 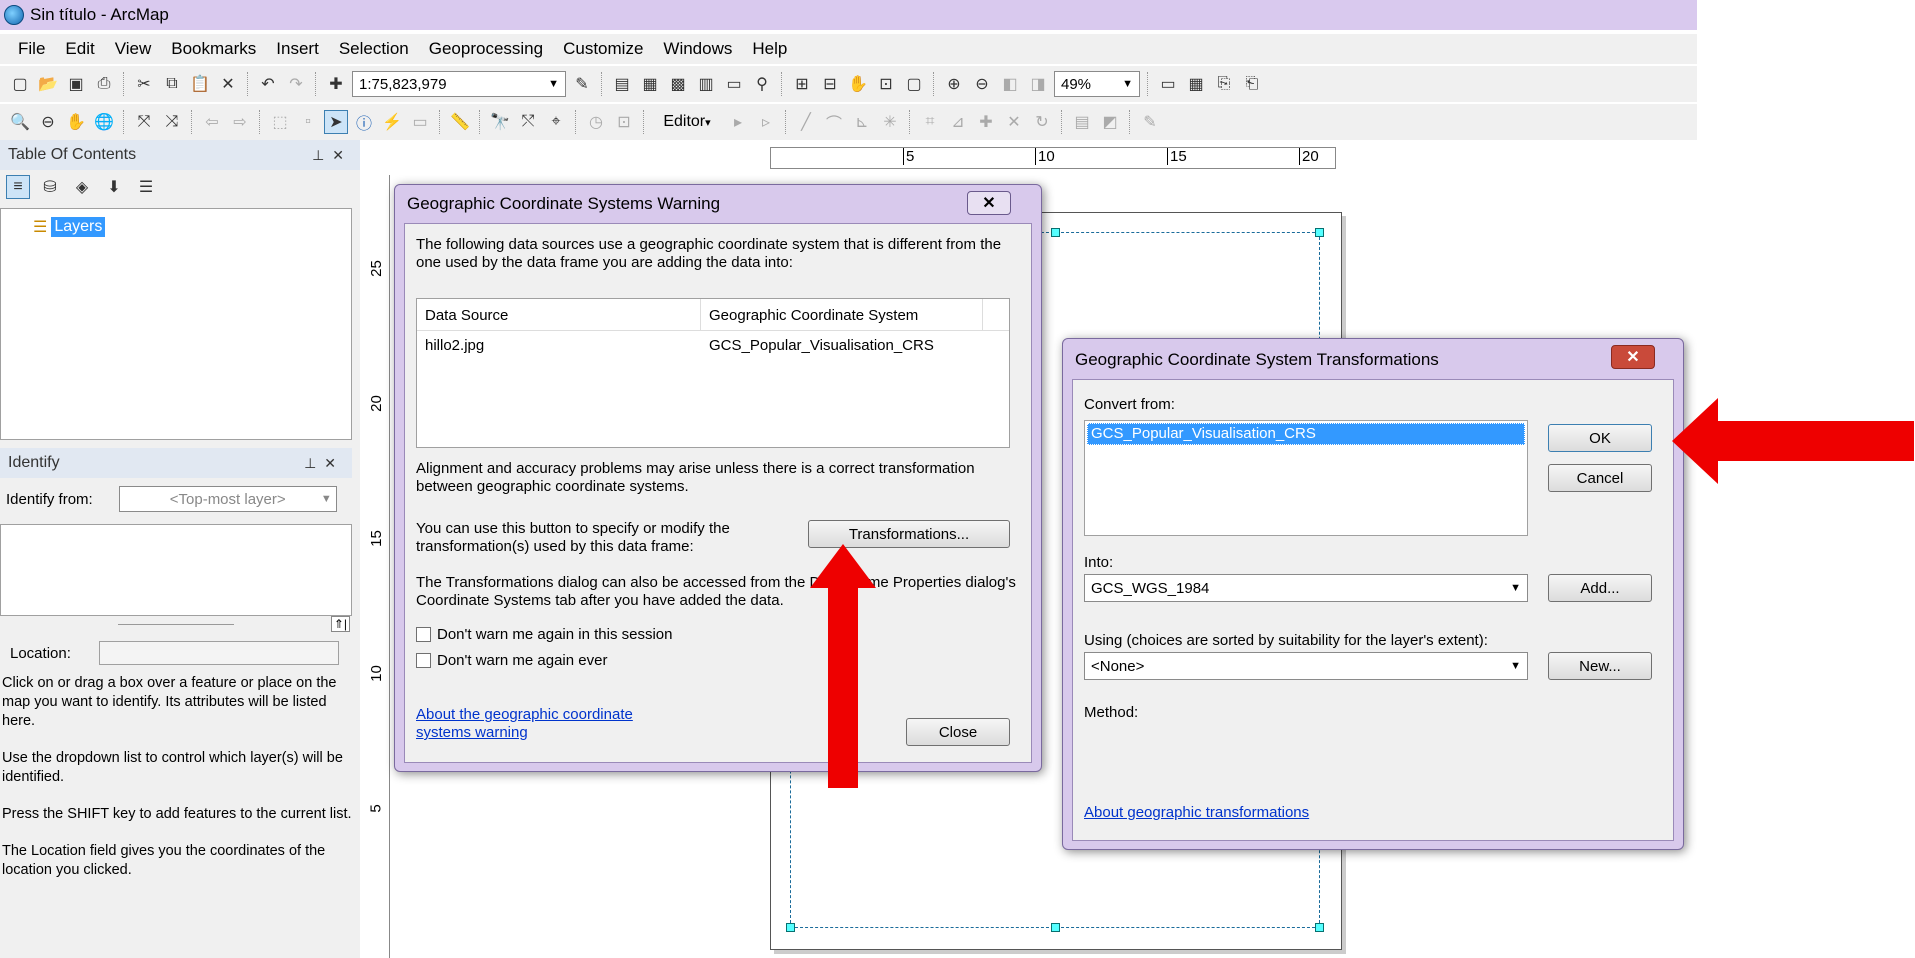 I want to click on fixed-zoom-in-icon: ⤧, so click(x=144, y=122).